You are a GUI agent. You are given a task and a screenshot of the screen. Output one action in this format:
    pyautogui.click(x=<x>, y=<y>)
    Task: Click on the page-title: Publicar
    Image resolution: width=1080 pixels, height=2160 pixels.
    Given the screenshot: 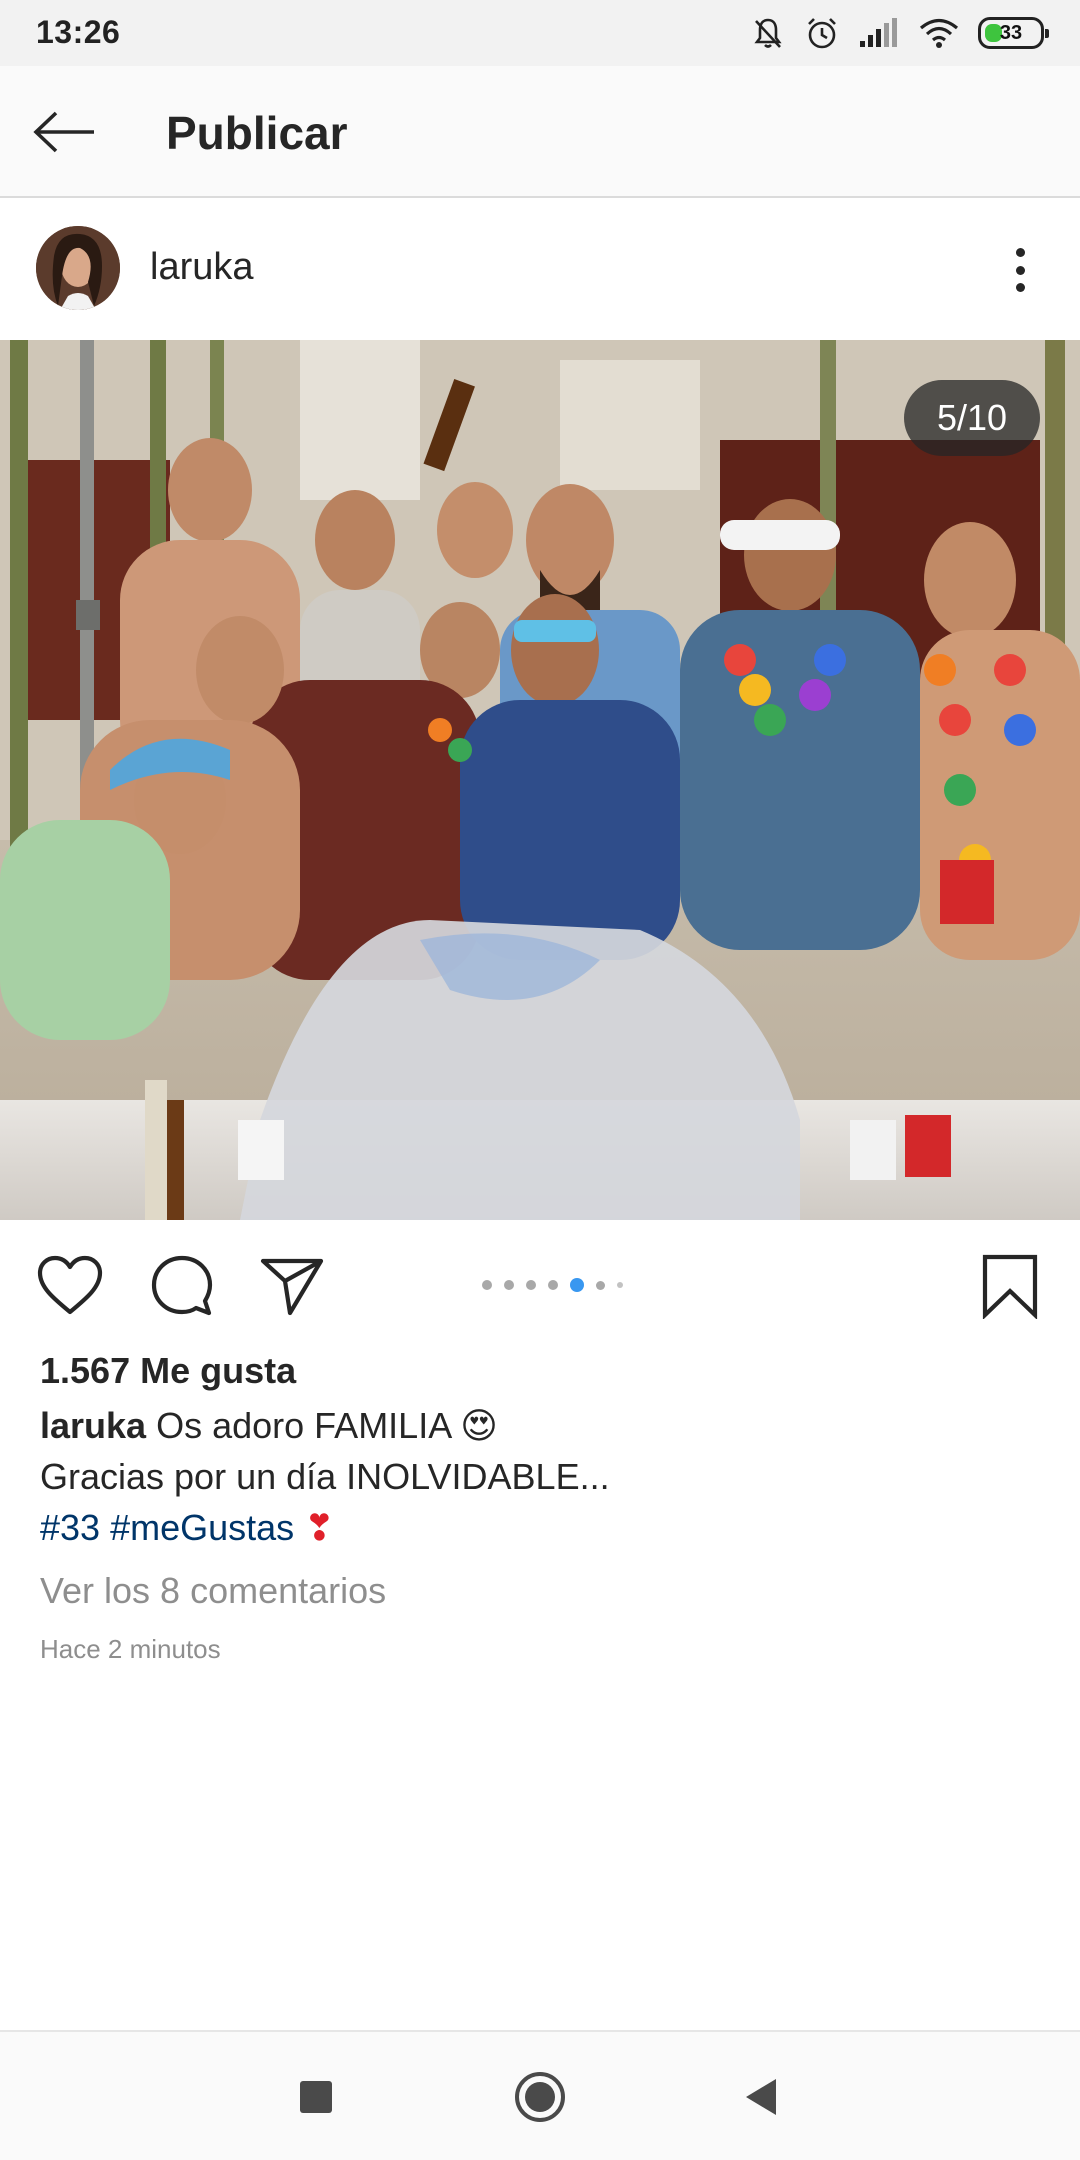 What is the action you would take?
    pyautogui.click(x=257, y=133)
    